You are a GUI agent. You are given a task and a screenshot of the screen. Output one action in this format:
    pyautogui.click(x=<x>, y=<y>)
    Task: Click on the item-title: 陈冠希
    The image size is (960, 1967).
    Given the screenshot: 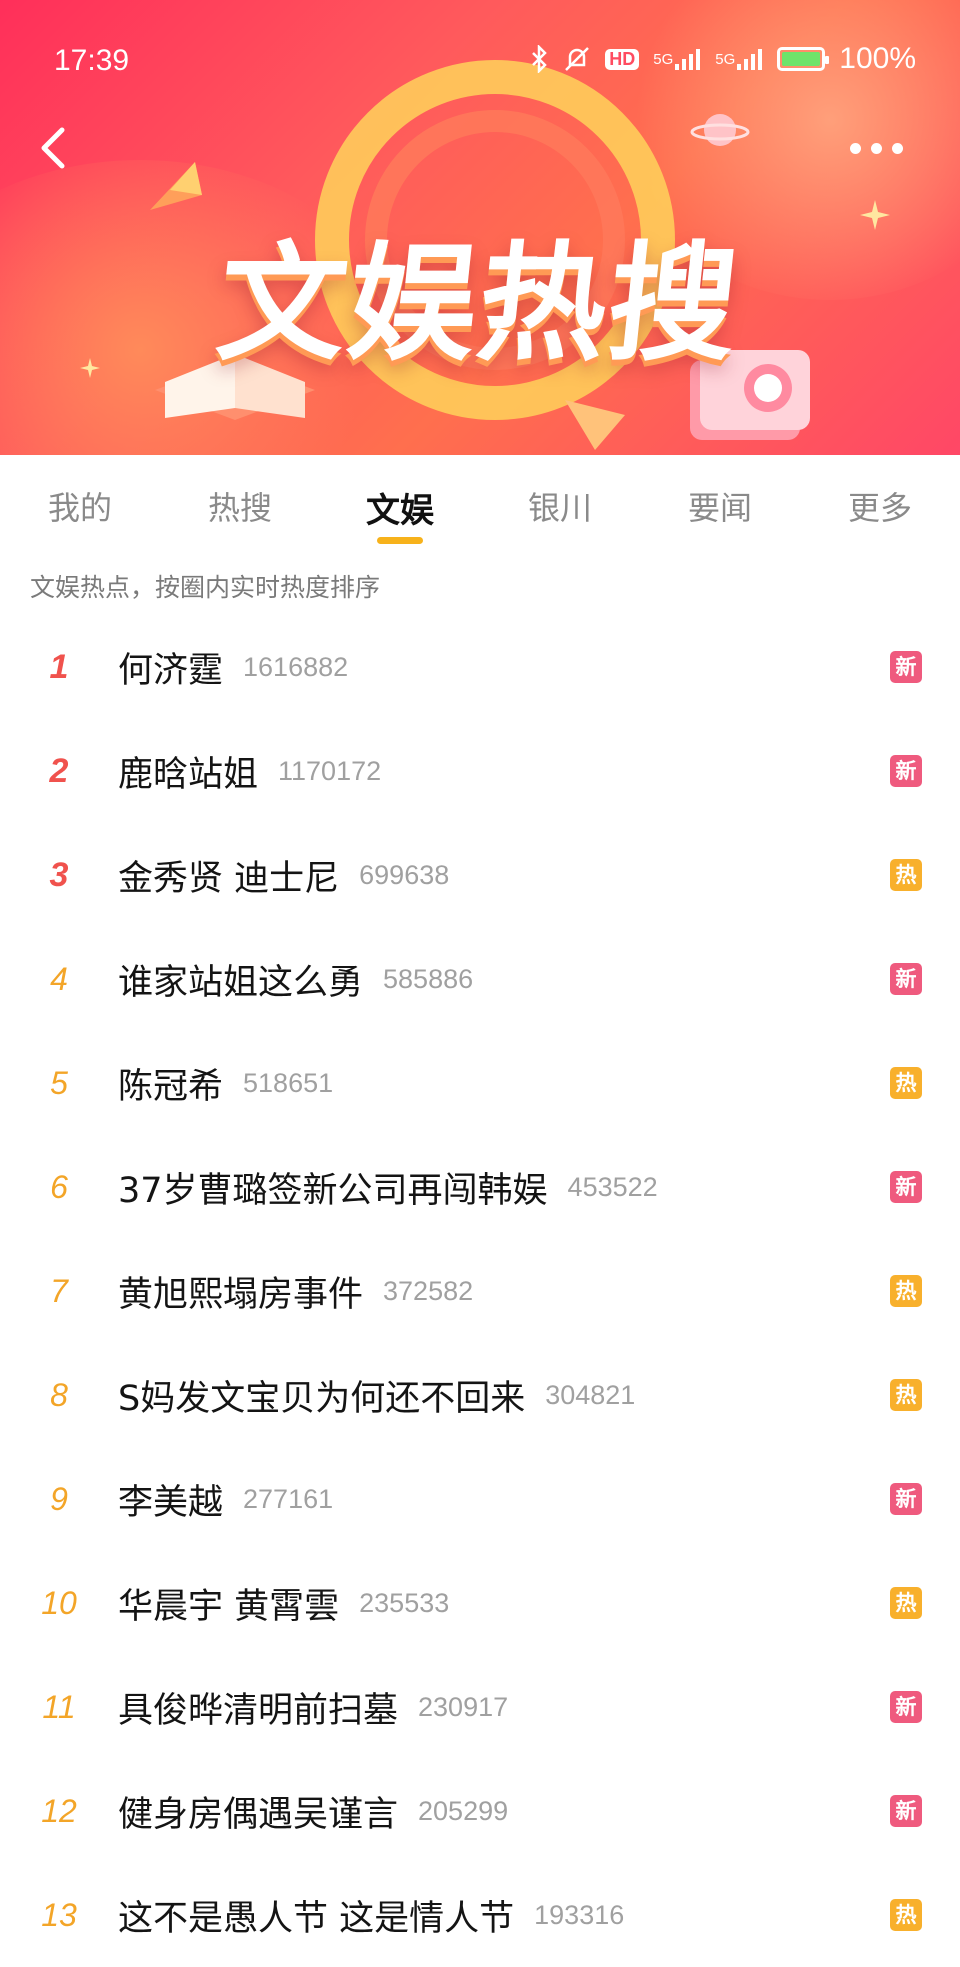 What is the action you would take?
    pyautogui.click(x=171, y=1086)
    